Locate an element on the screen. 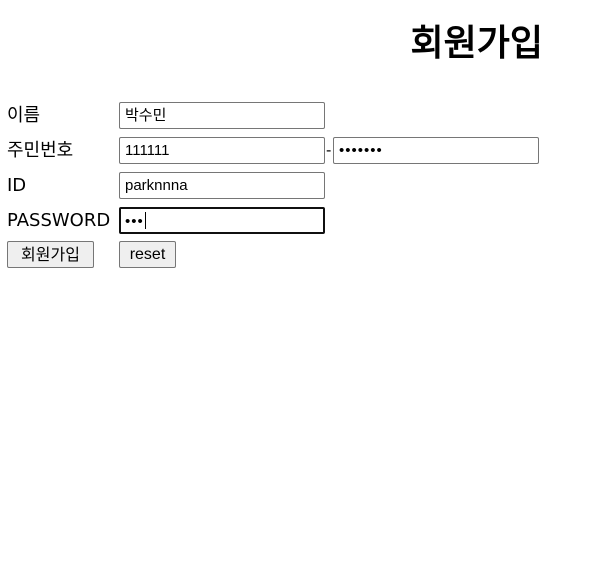  id-label: ID is located at coordinates (17, 185).